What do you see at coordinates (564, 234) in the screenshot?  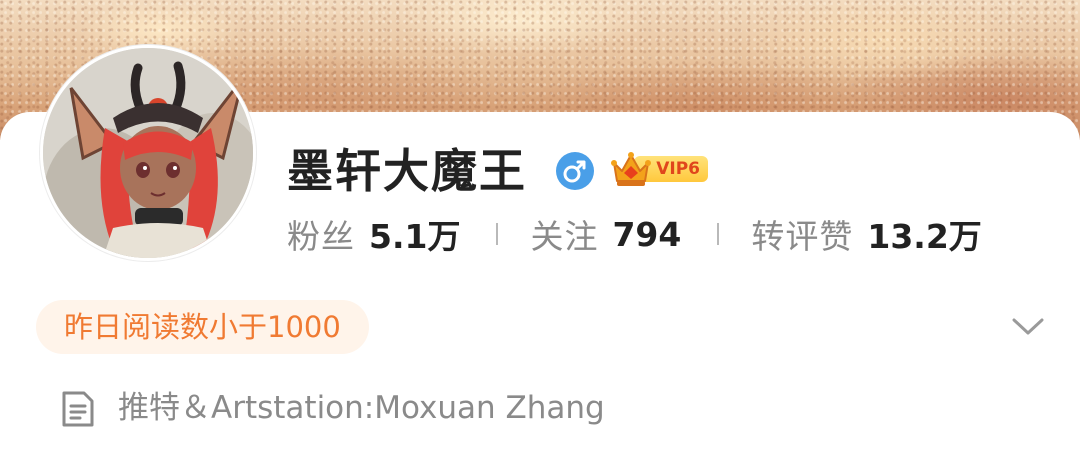 I see `following-label: 关注` at bounding box center [564, 234].